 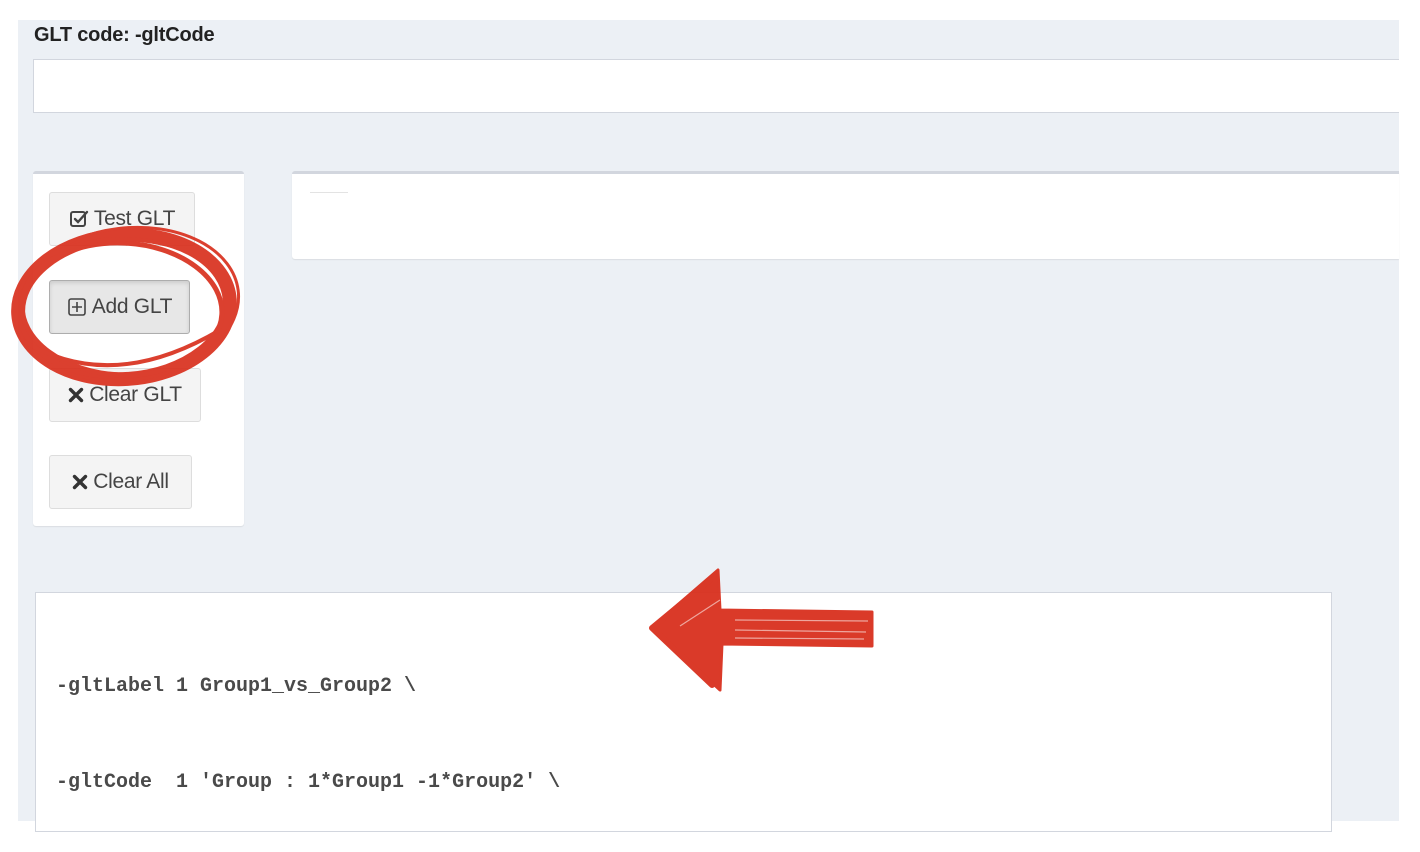 I want to click on glt-code-input, so click(x=716, y=86).